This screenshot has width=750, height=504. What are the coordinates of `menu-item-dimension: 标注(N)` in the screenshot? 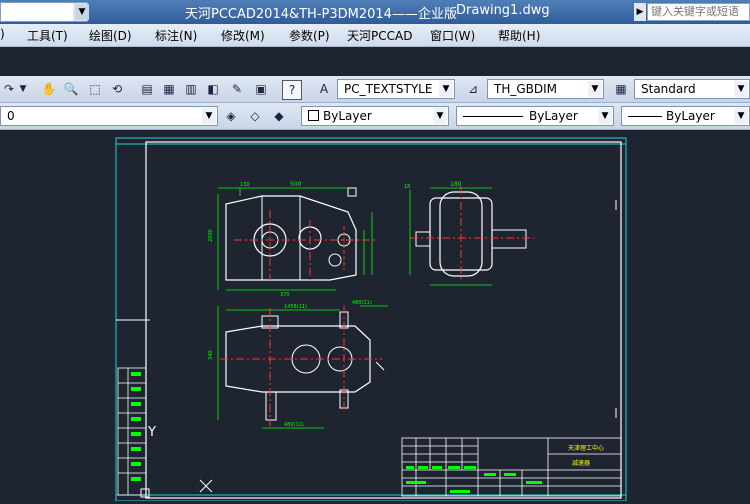 It's located at (176, 35).